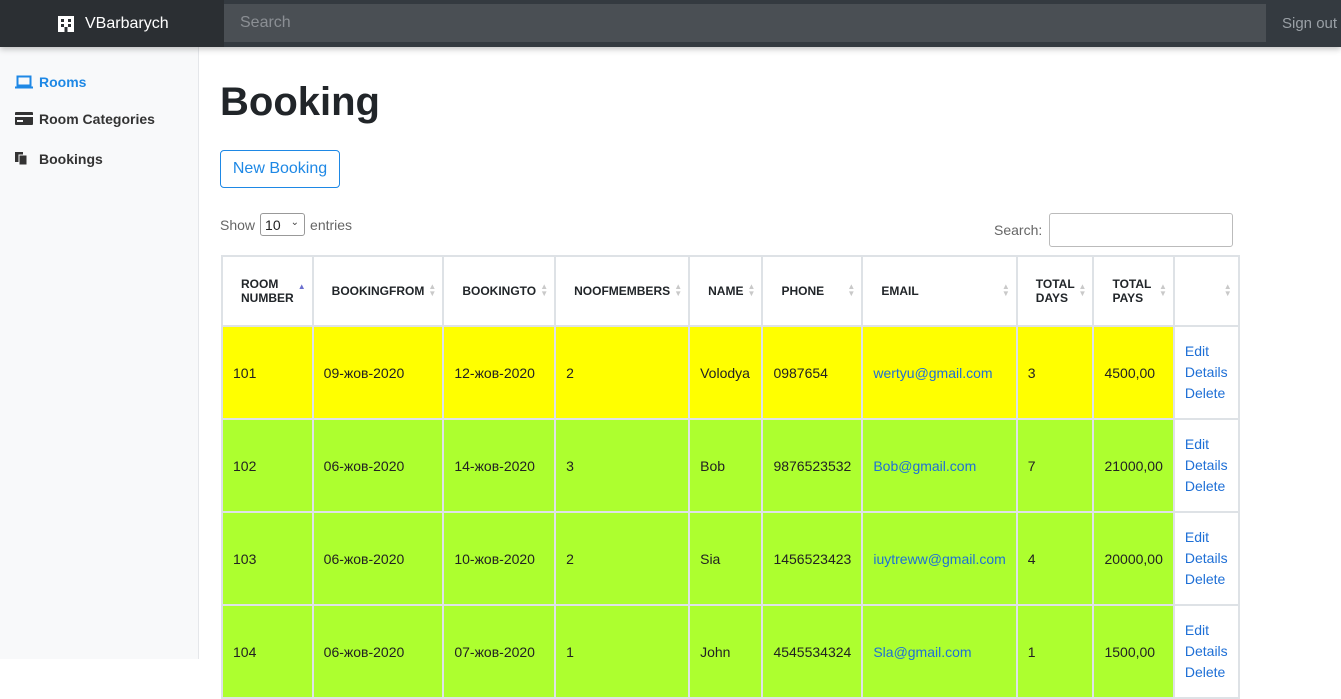 Image resolution: width=1341 pixels, height=699 pixels. What do you see at coordinates (726, 291) in the screenshot?
I see `column-header: NAME ▲ ▼` at bounding box center [726, 291].